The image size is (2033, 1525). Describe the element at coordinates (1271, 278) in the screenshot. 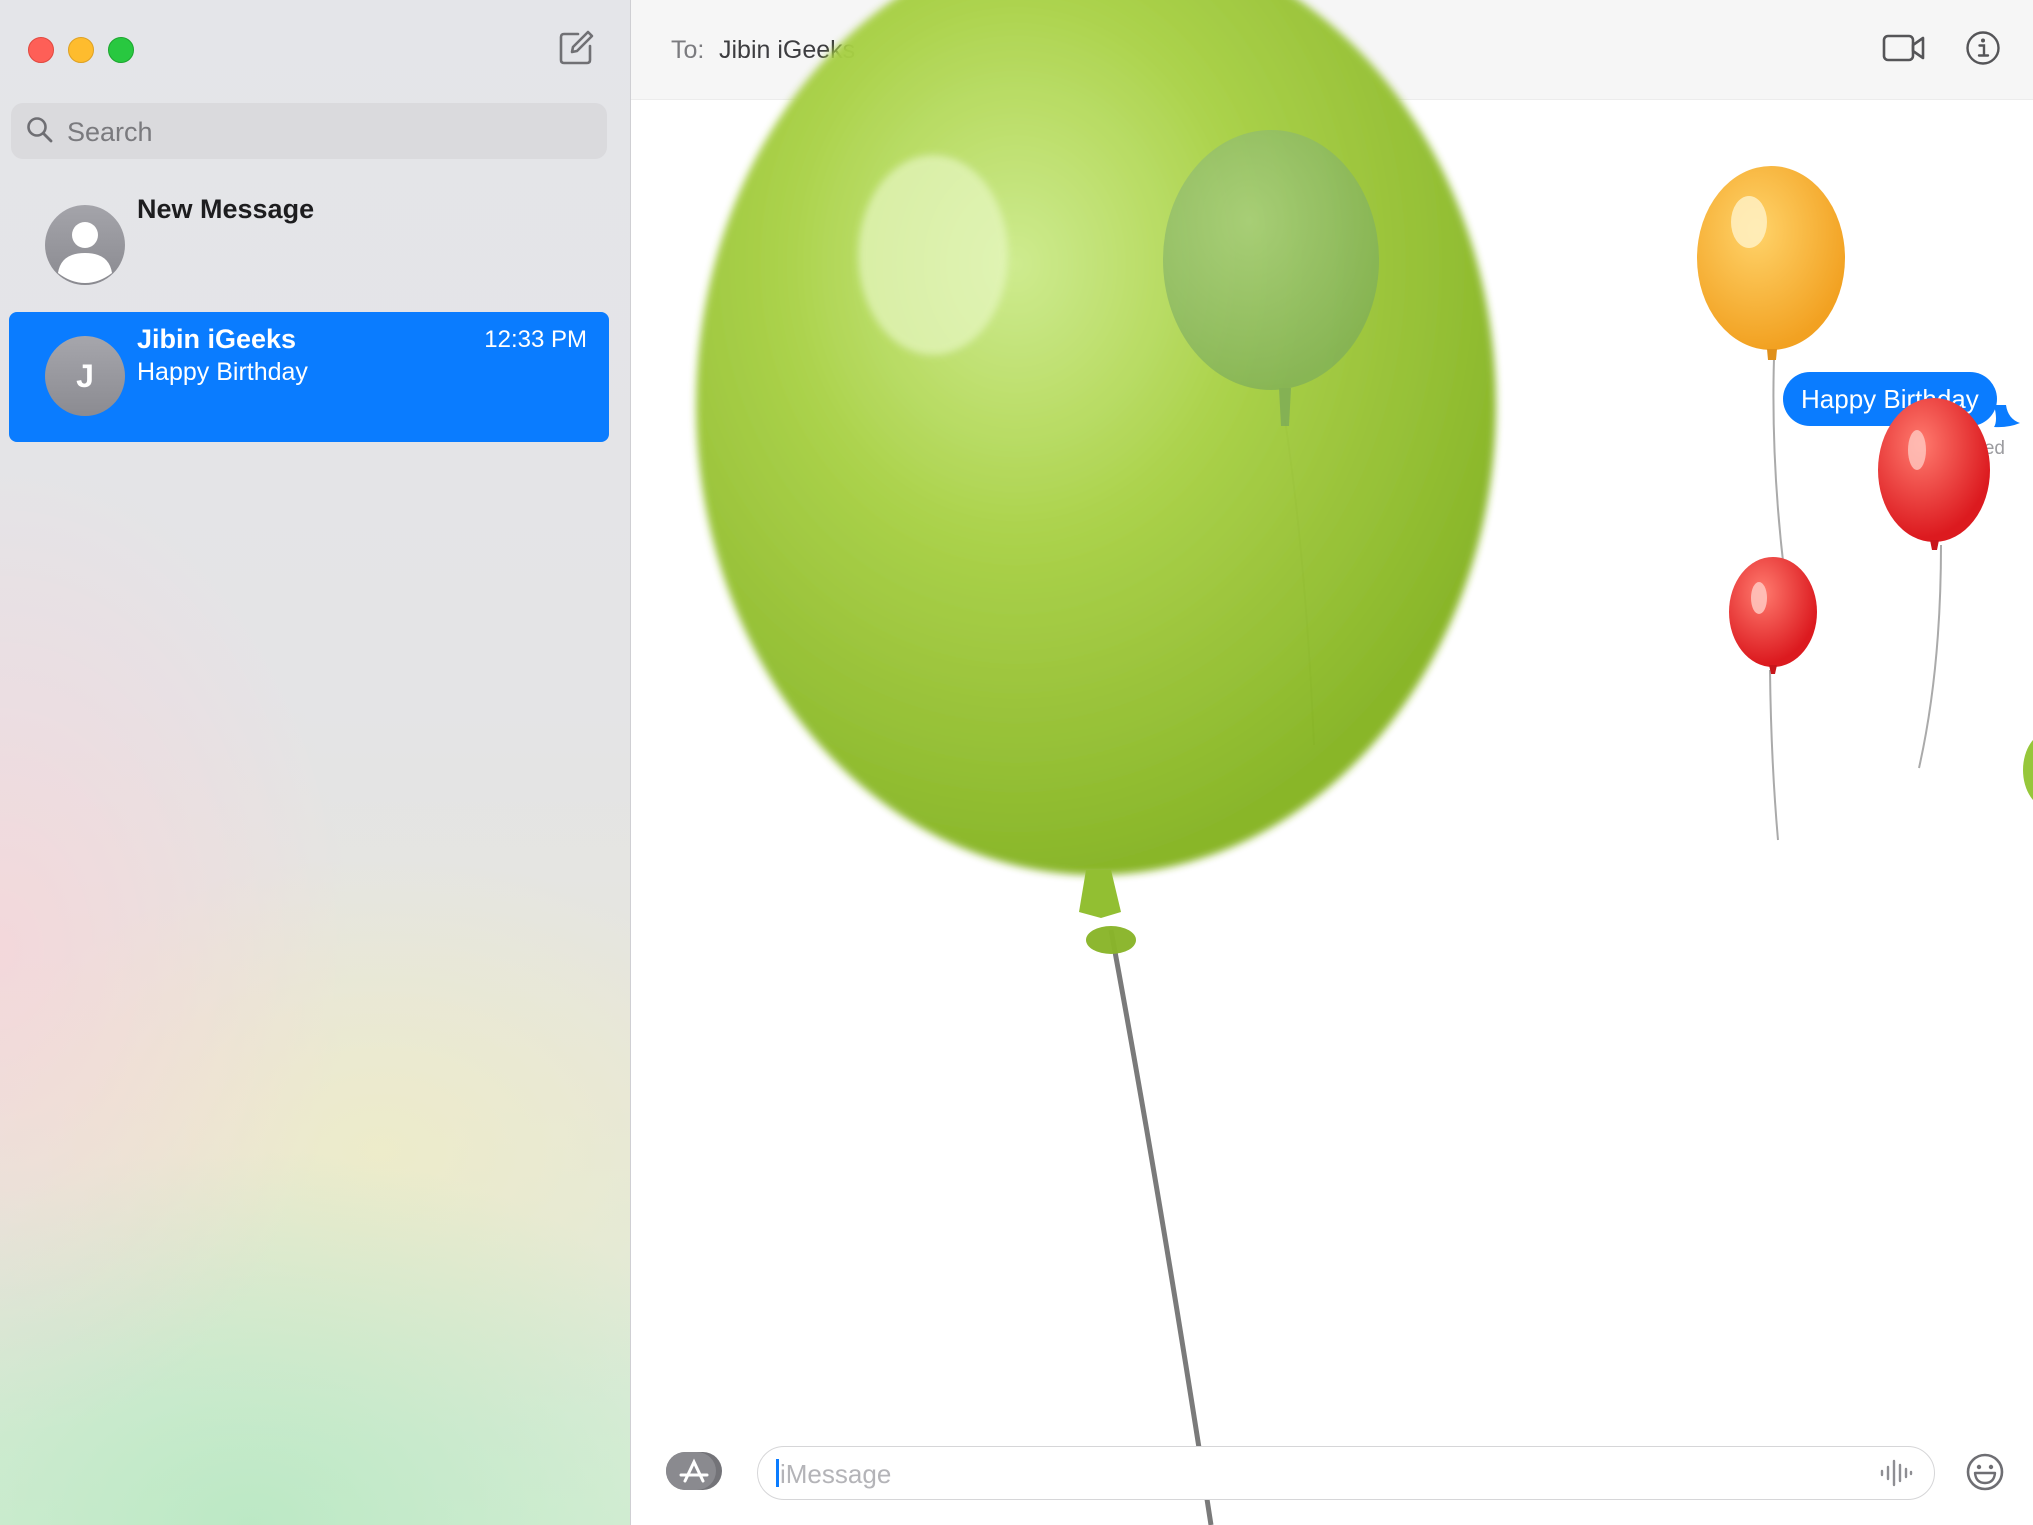

I see `balloon-green-small` at that location.